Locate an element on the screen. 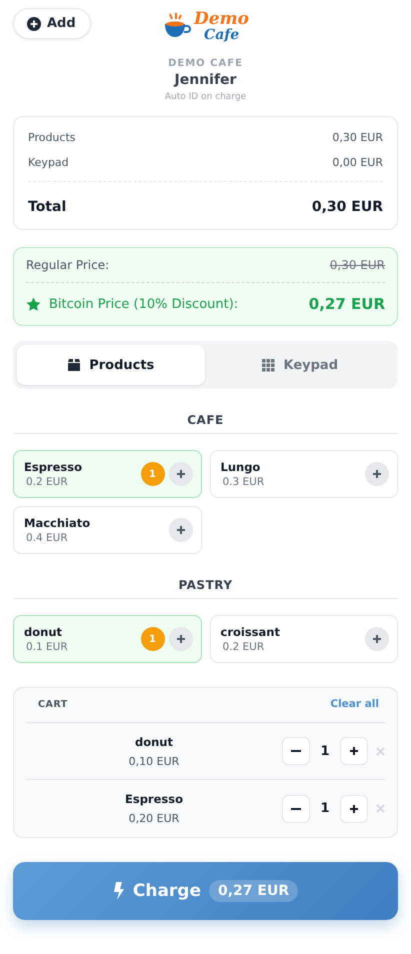  regular-price-value: 0,30 EUR is located at coordinates (357, 265).